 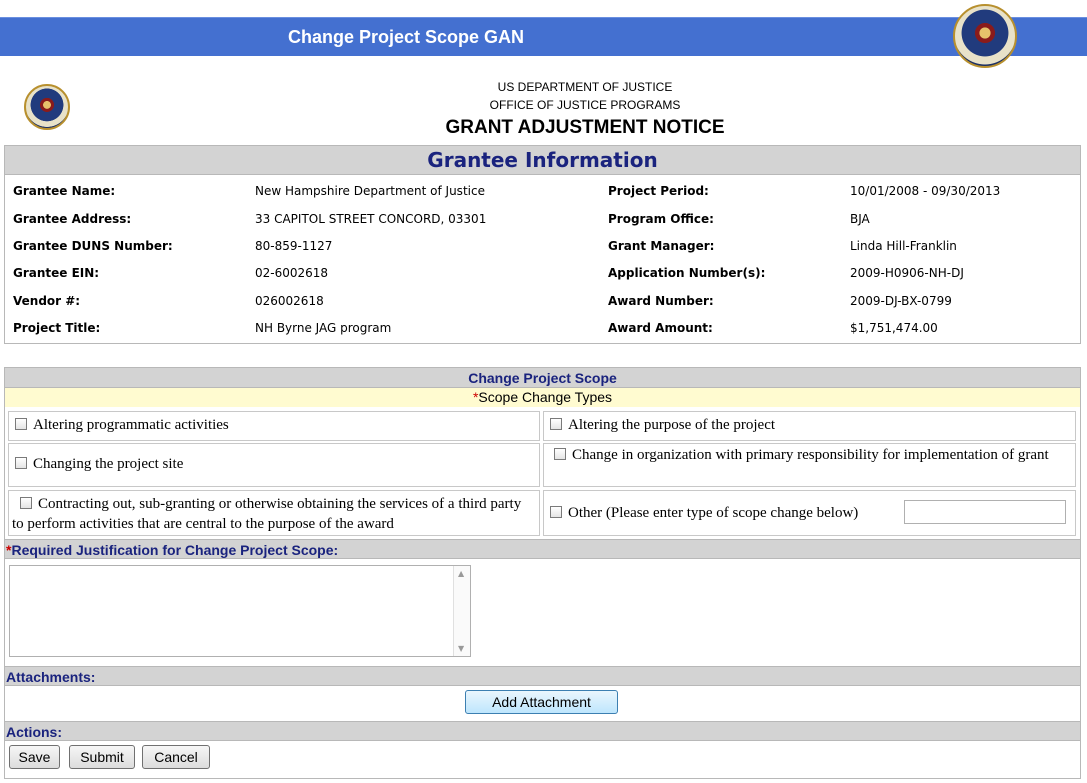 I want to click on scope-types-label: Scope Change Types, so click(x=545, y=397).